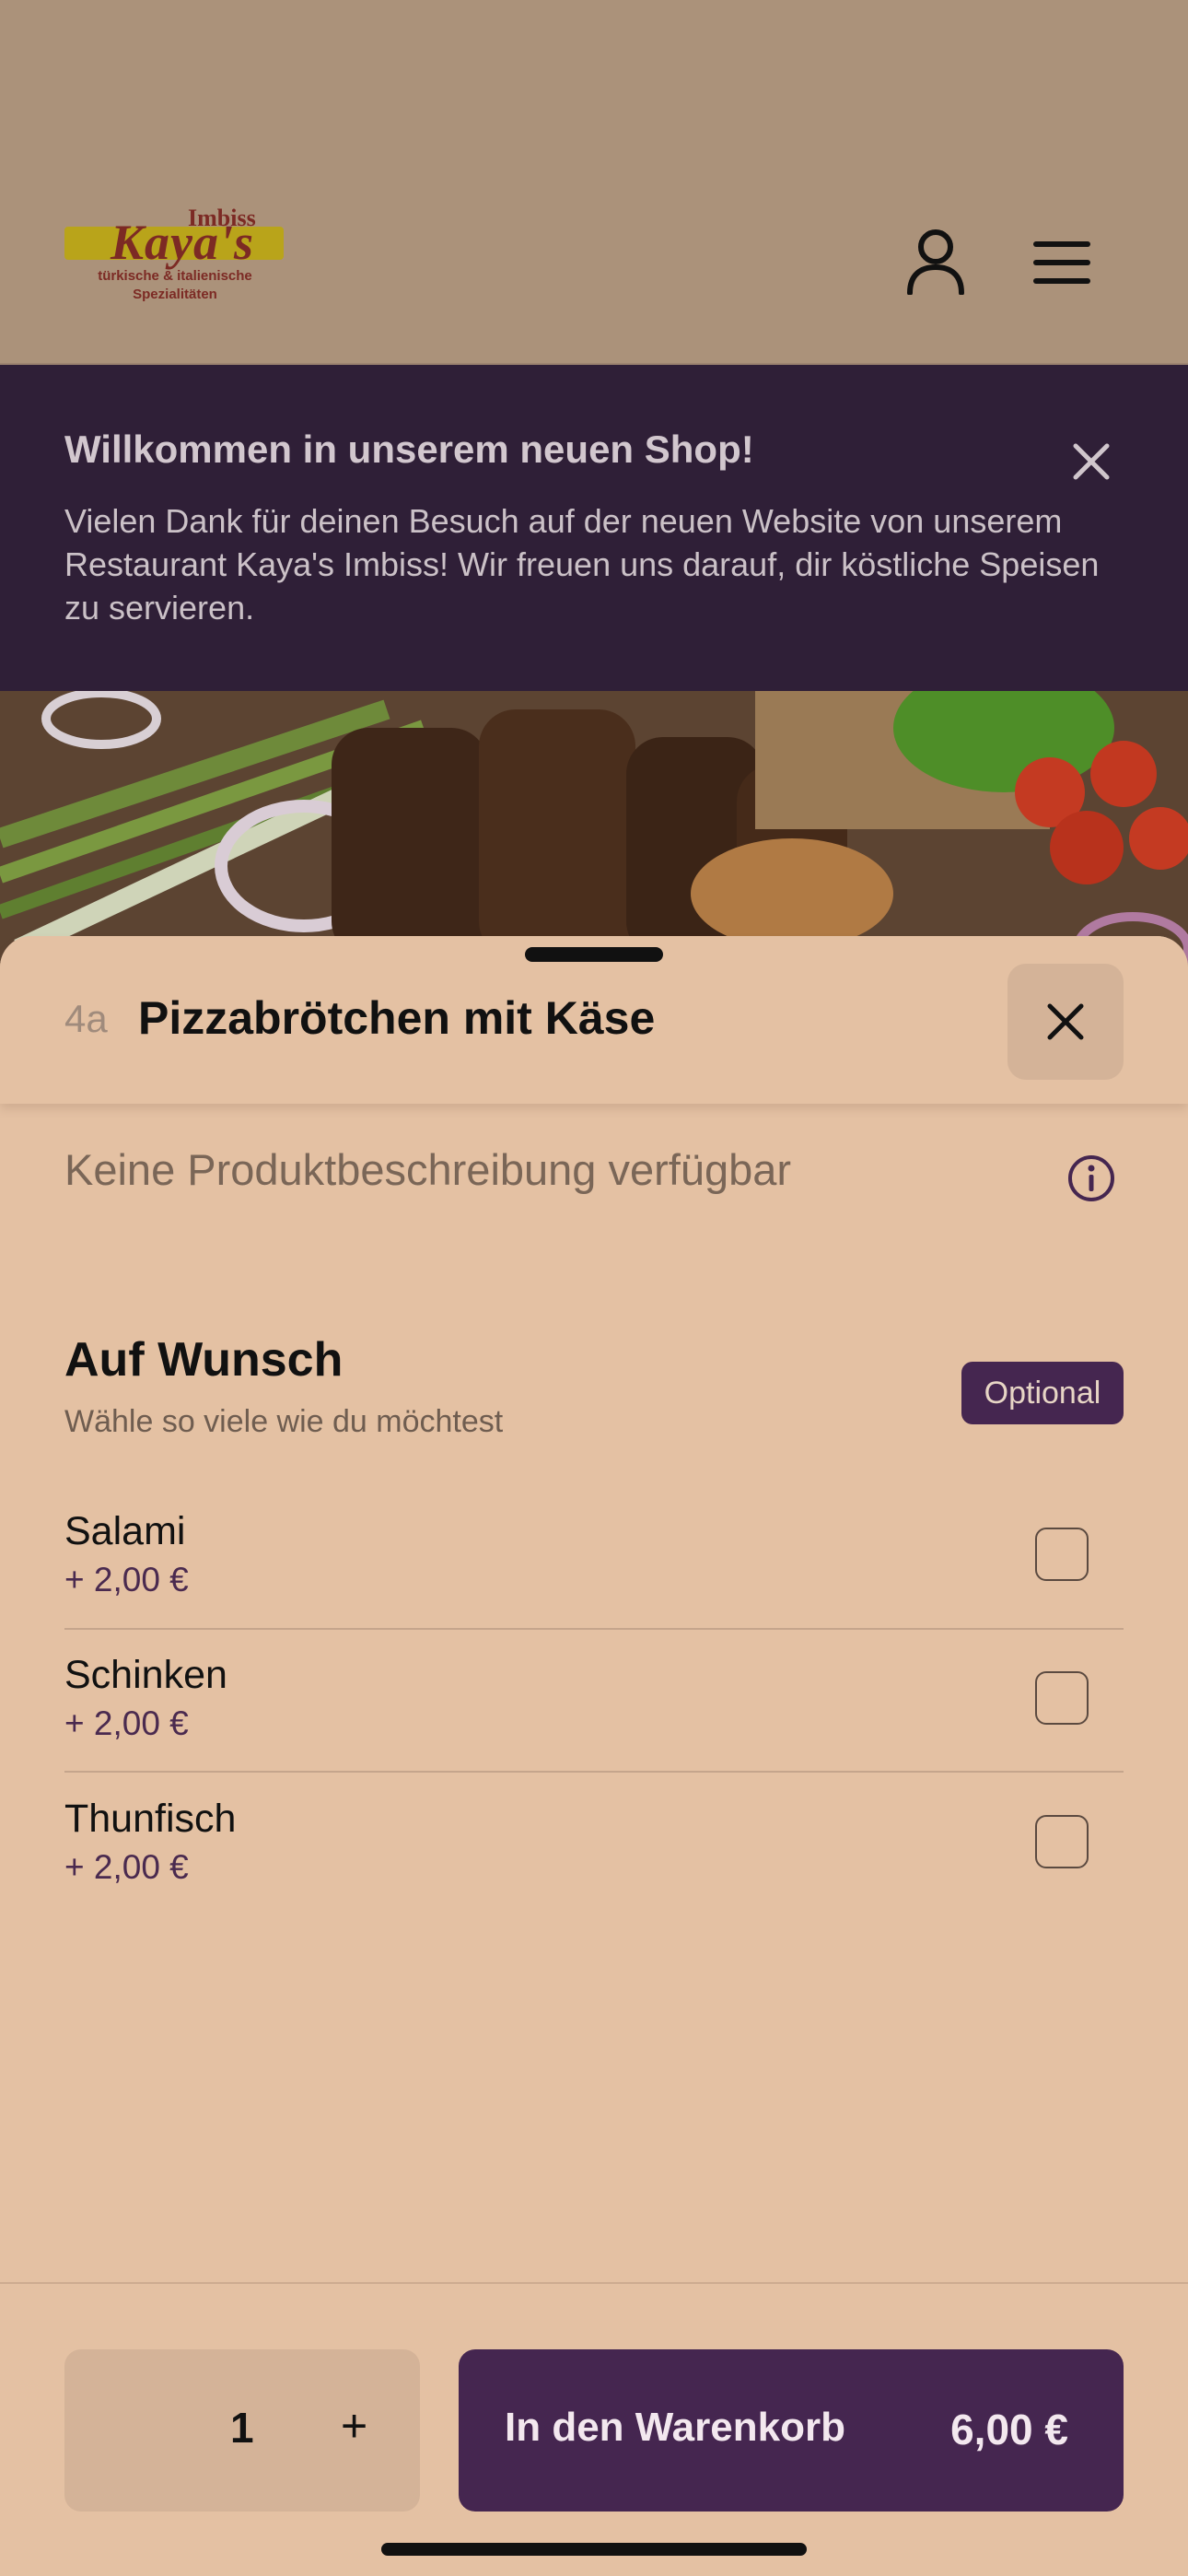 This screenshot has height=2576, width=1188. I want to click on logo-subtitle-line2: Spezialitäten, so click(175, 294).